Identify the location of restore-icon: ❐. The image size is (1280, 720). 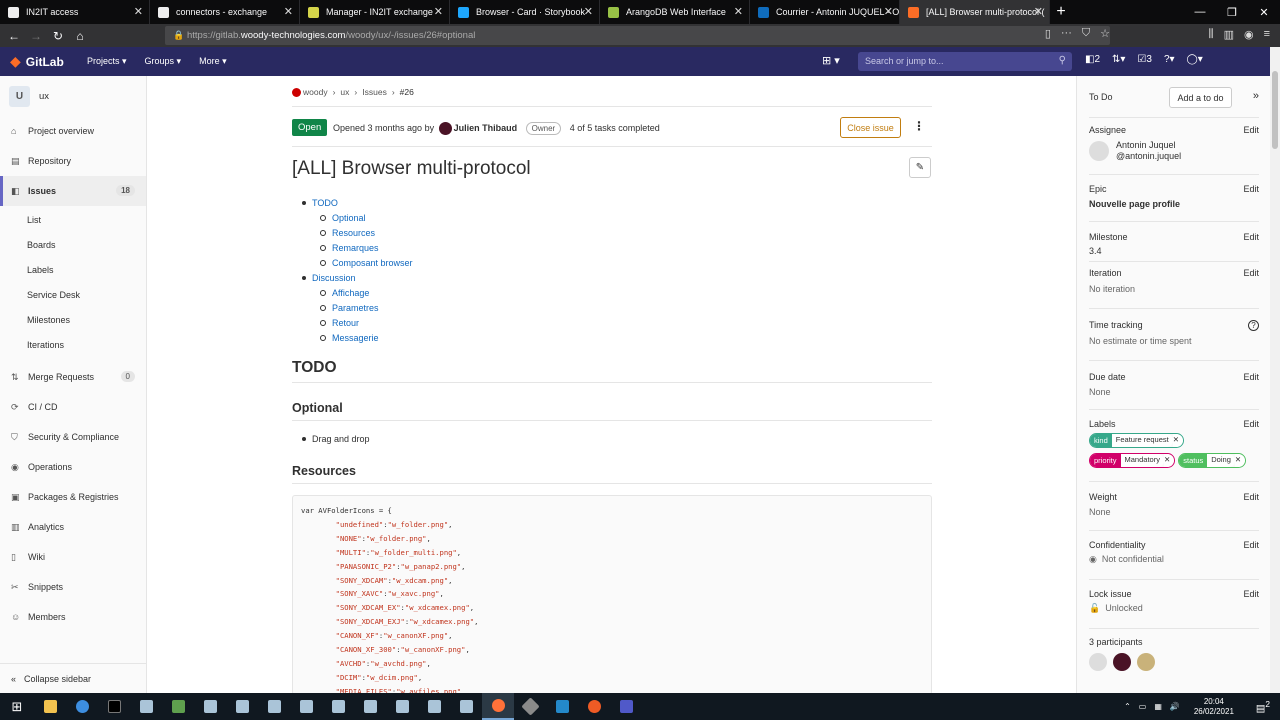
(1232, 12).